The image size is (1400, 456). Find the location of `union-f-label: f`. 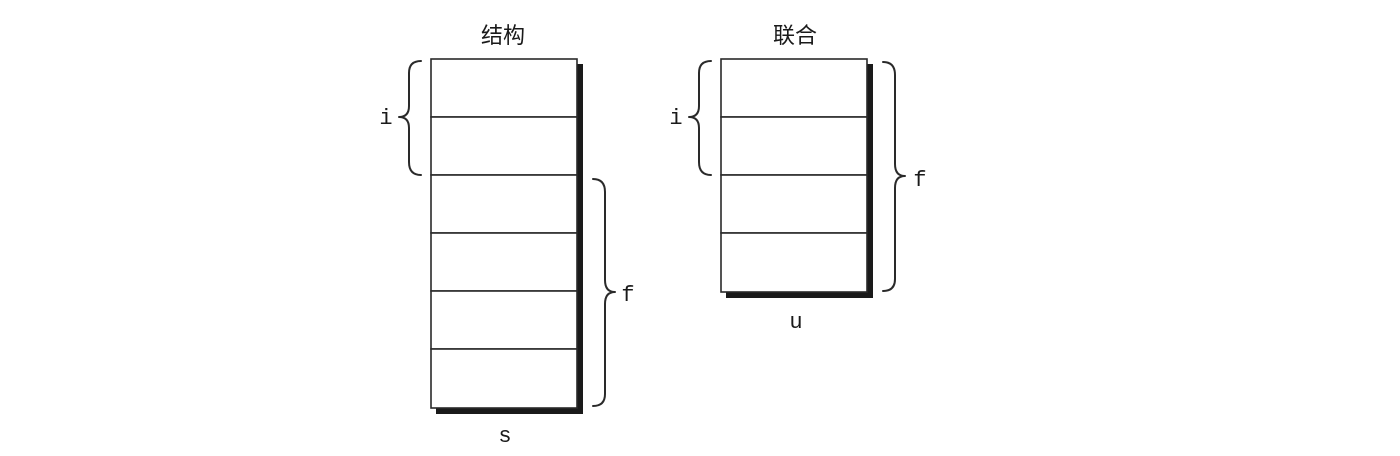

union-f-label: f is located at coordinates (919, 180).